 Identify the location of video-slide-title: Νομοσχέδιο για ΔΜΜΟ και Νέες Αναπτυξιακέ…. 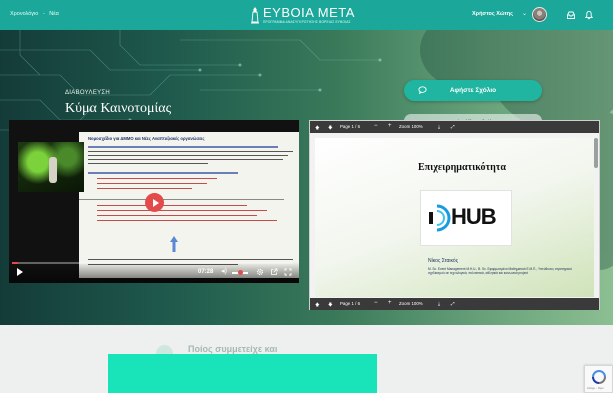
(146, 138).